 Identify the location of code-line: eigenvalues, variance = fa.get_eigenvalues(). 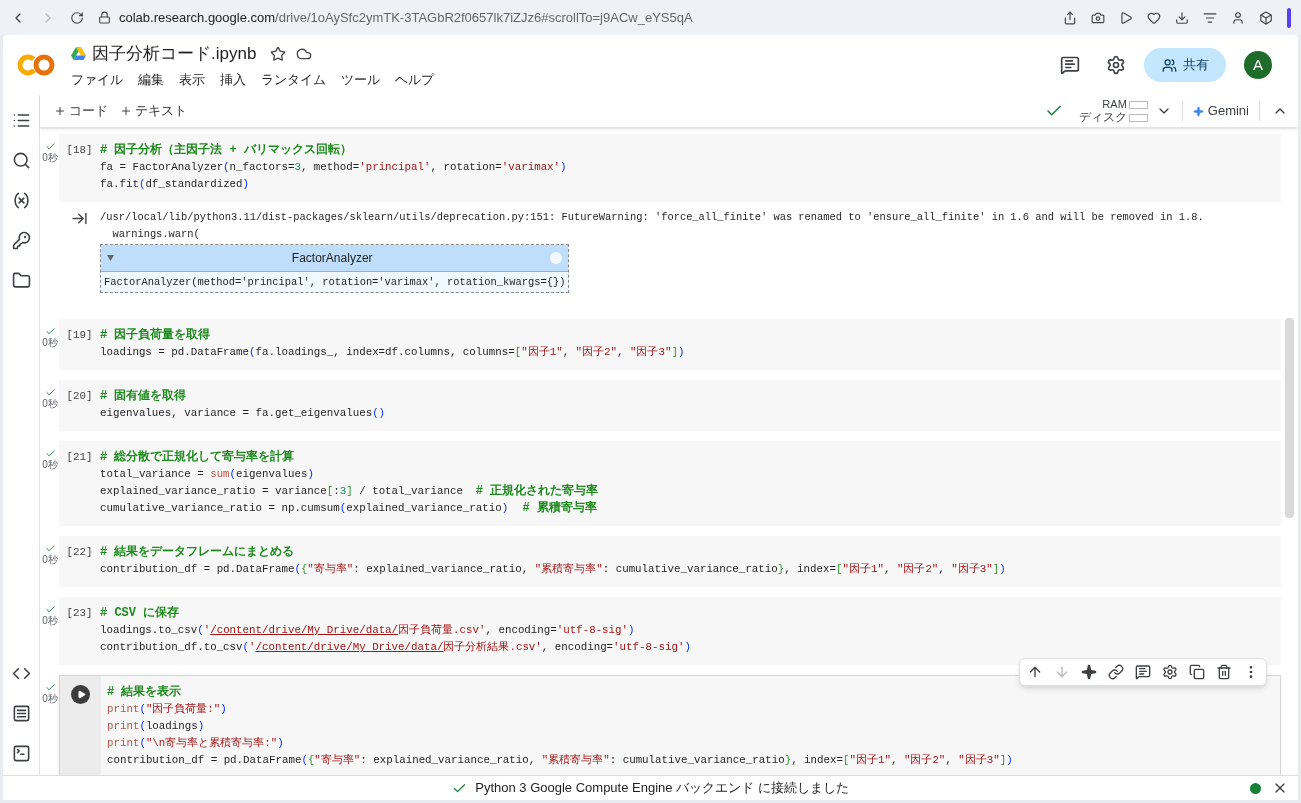
(243, 413).